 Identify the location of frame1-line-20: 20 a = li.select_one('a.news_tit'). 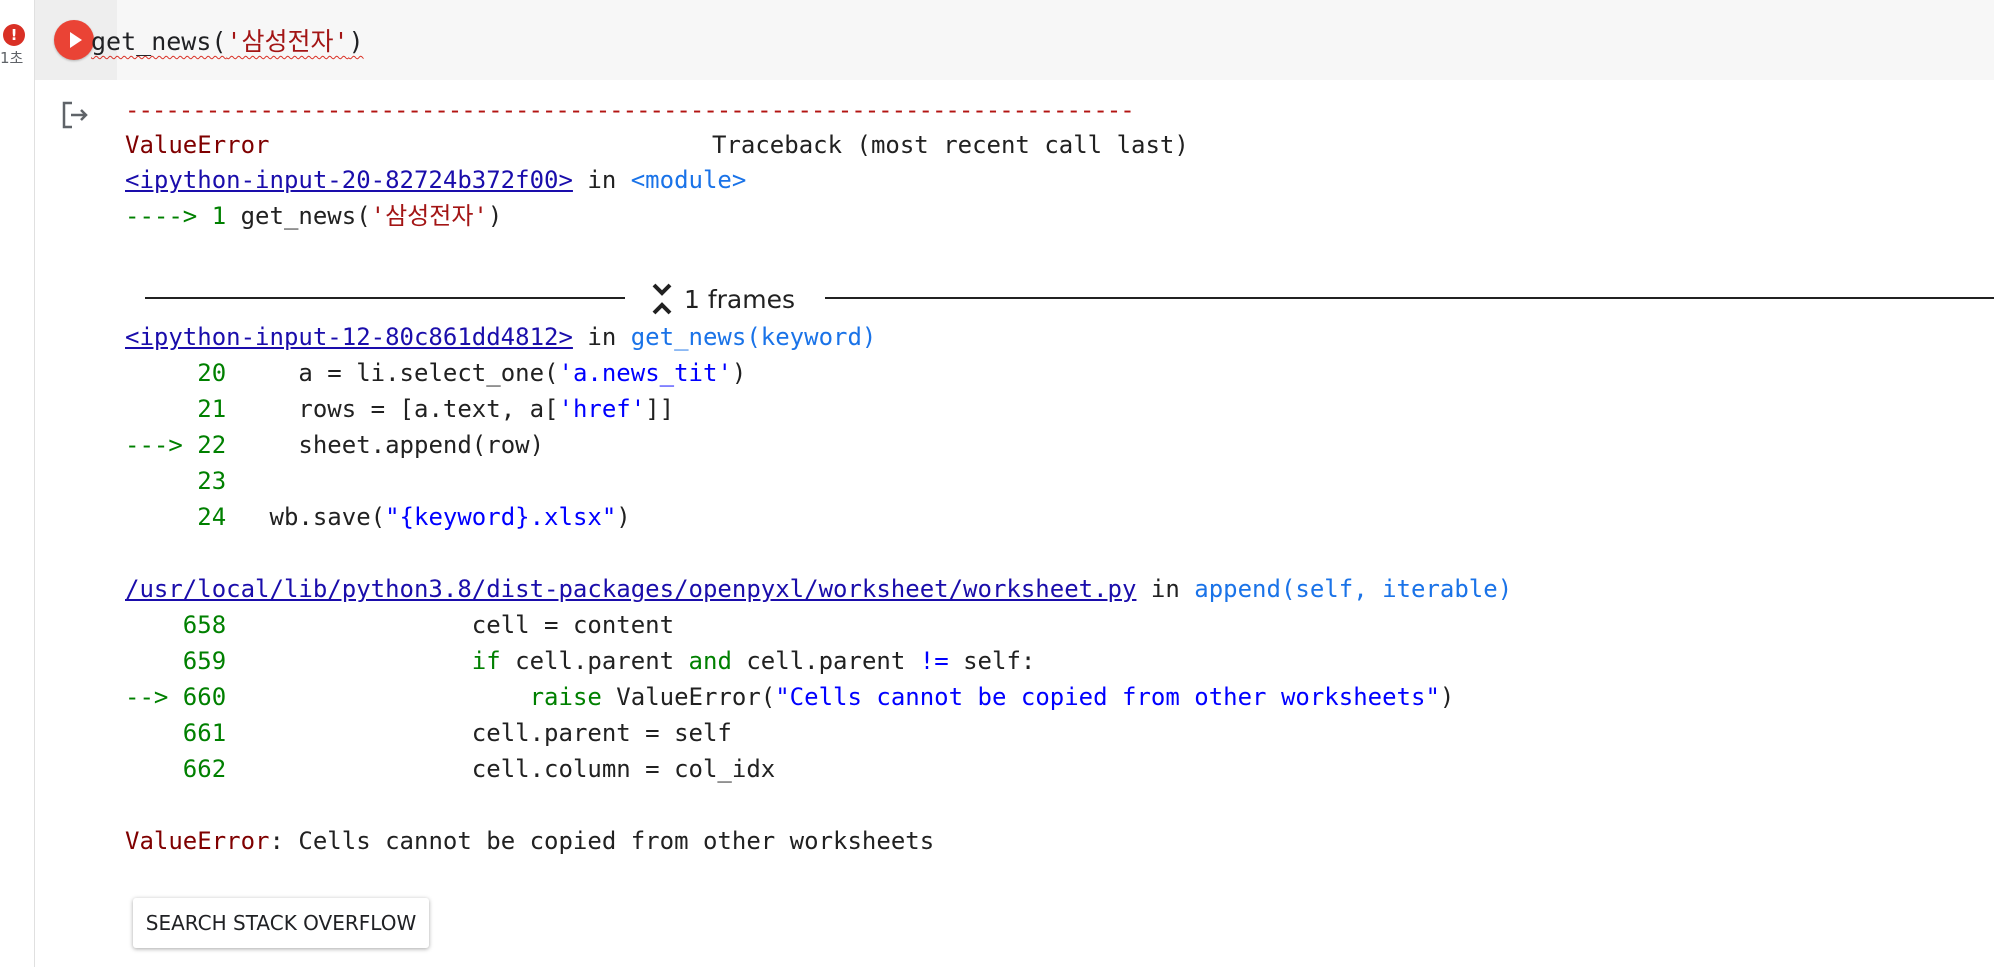
(472, 373).